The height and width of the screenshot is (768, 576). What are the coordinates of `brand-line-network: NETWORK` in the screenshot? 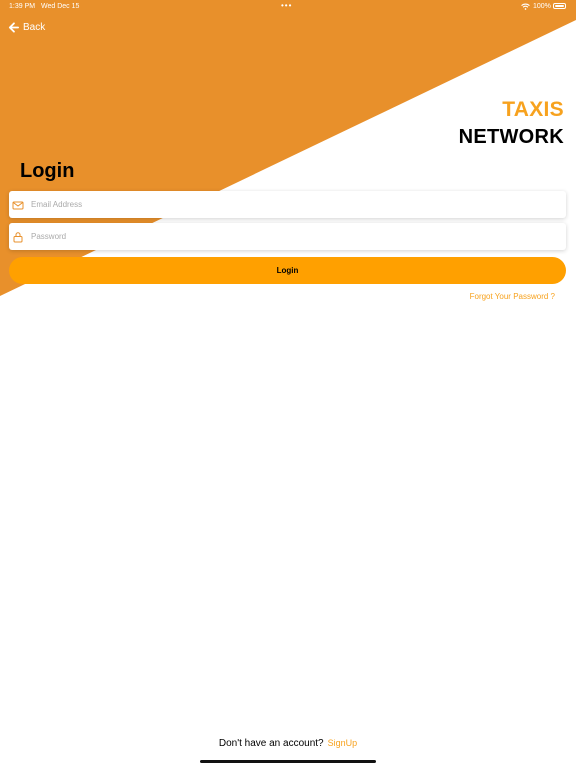 It's located at (511, 137).